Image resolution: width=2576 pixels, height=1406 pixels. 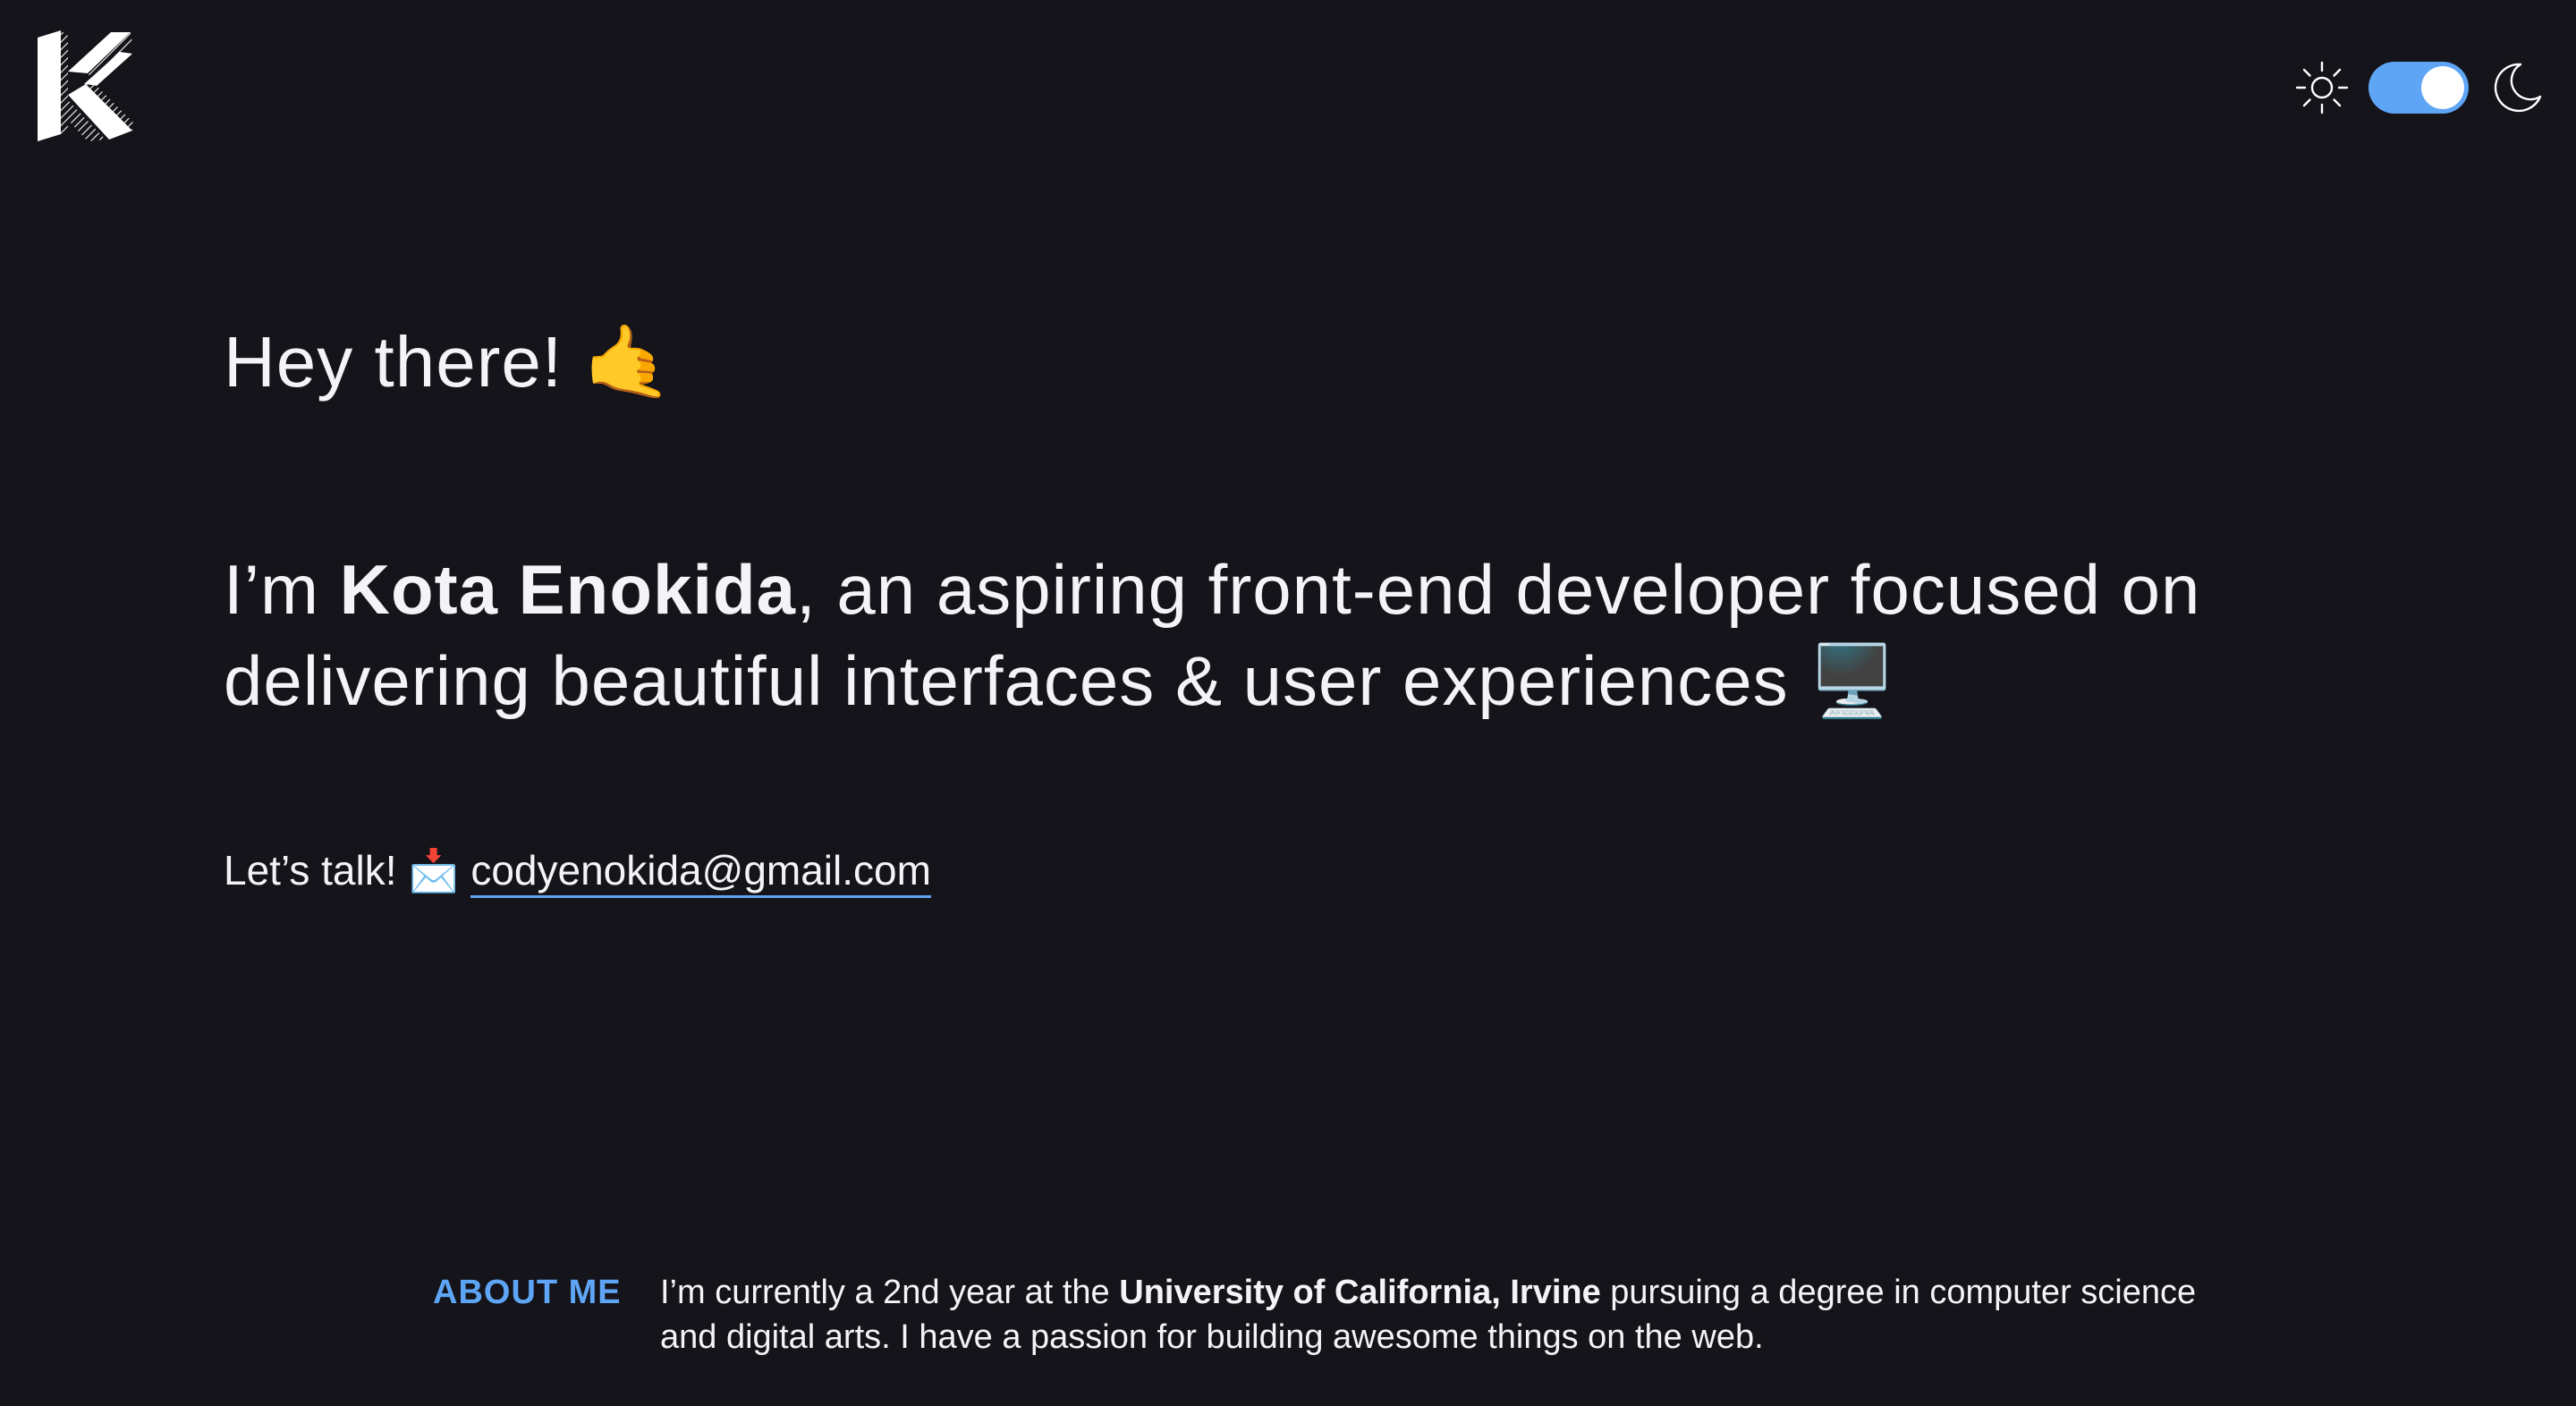 What do you see at coordinates (527, 1293) in the screenshot?
I see `about-me-label: ABOUT ME` at bounding box center [527, 1293].